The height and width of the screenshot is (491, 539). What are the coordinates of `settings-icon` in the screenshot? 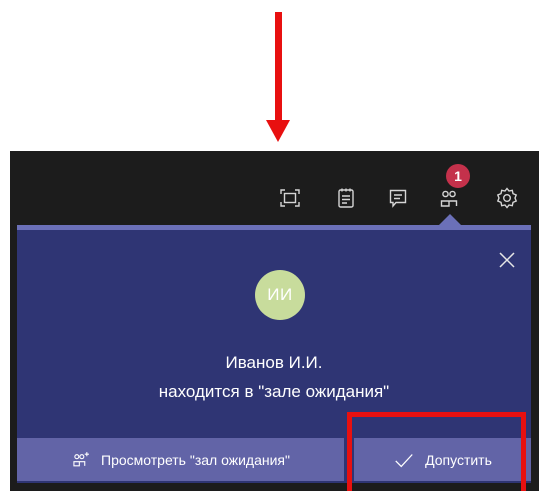 It's located at (507, 198).